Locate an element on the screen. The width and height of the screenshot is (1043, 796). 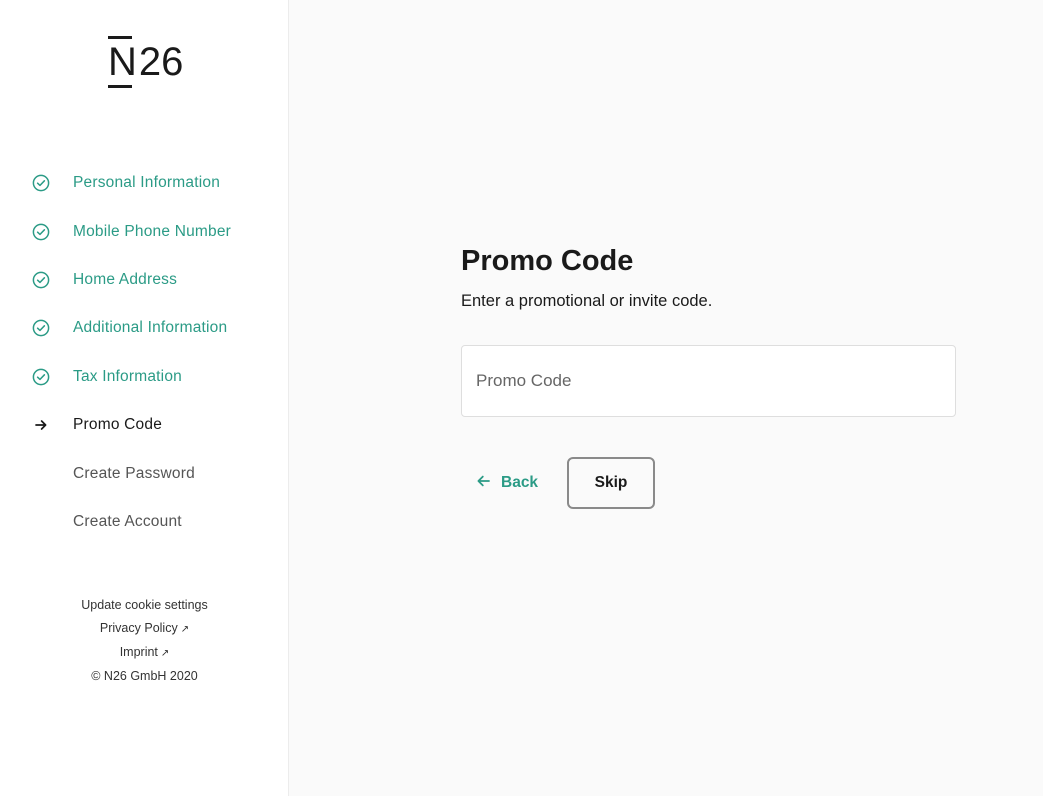
step-label: Additional Information is located at coordinates (150, 328).